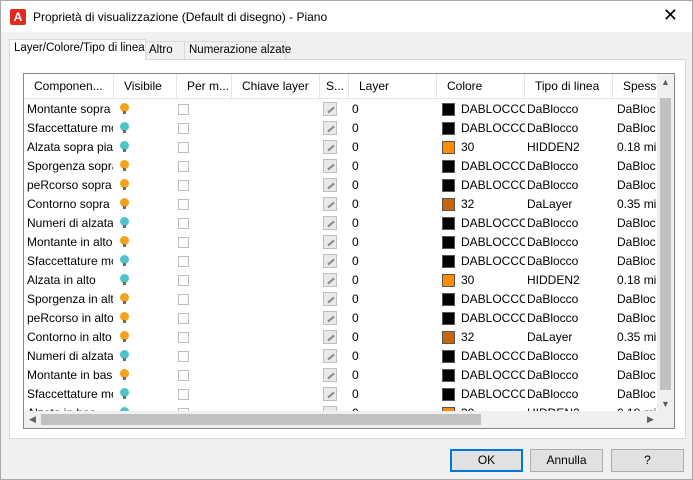 The height and width of the screenshot is (480, 693). I want to click on vertical-scroll-thumb, so click(665, 244).